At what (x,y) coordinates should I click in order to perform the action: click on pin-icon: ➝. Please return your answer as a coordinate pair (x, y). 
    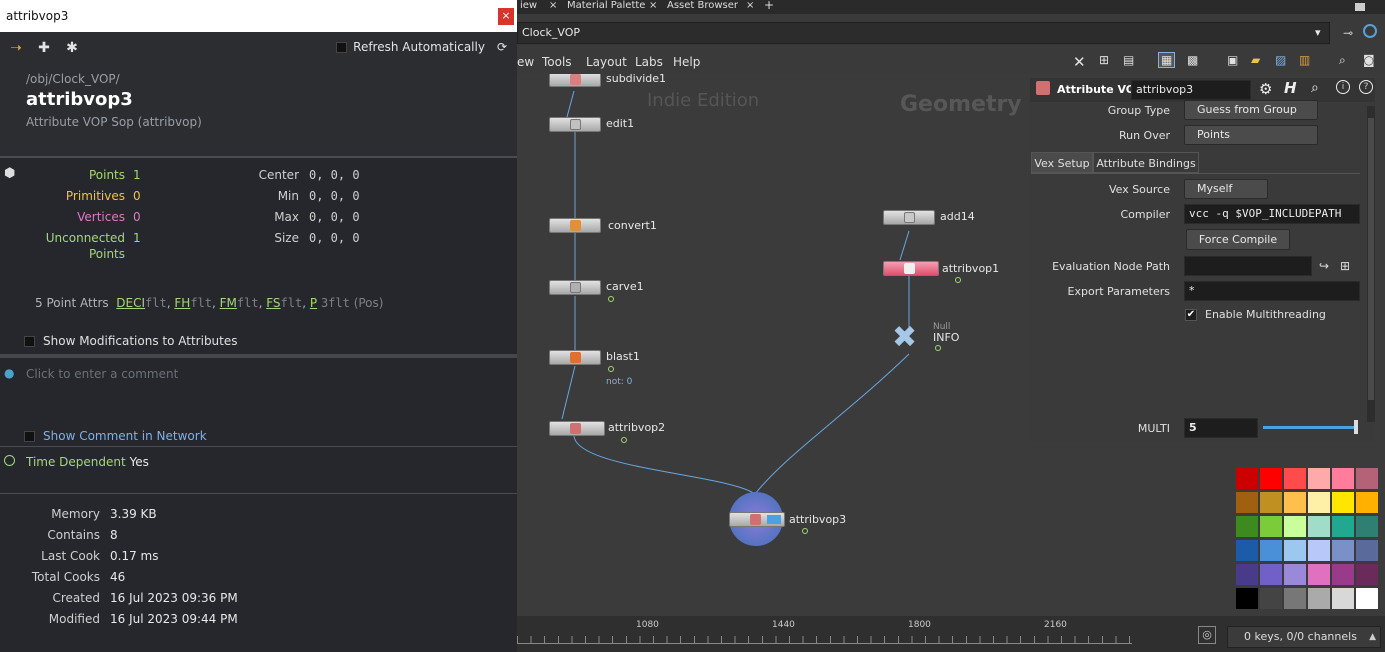
    Looking at the image, I should click on (16, 48).